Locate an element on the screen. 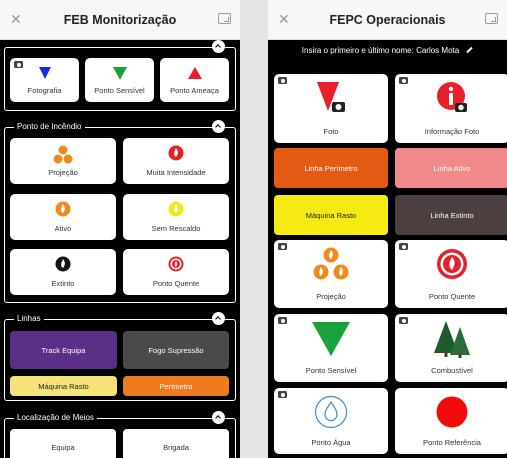 The width and height of the screenshot is (507, 458). linha-perimetro-button: Linha Perímetro is located at coordinates (331, 168).